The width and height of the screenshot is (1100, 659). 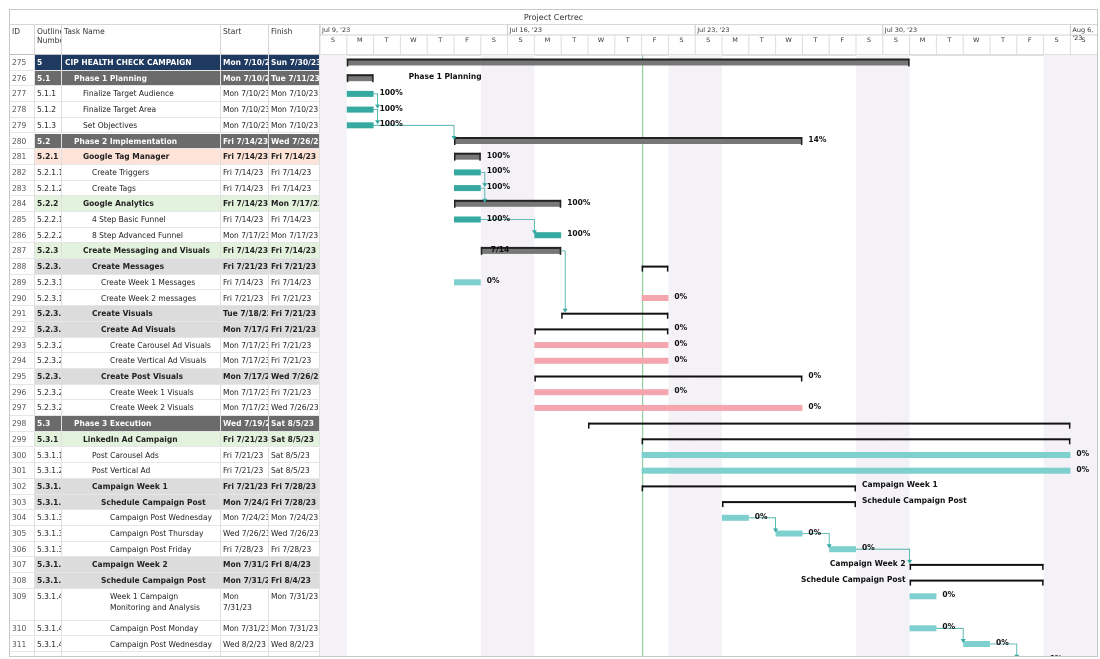 I want to click on task-name: Google Tag Manager, so click(x=141, y=156).